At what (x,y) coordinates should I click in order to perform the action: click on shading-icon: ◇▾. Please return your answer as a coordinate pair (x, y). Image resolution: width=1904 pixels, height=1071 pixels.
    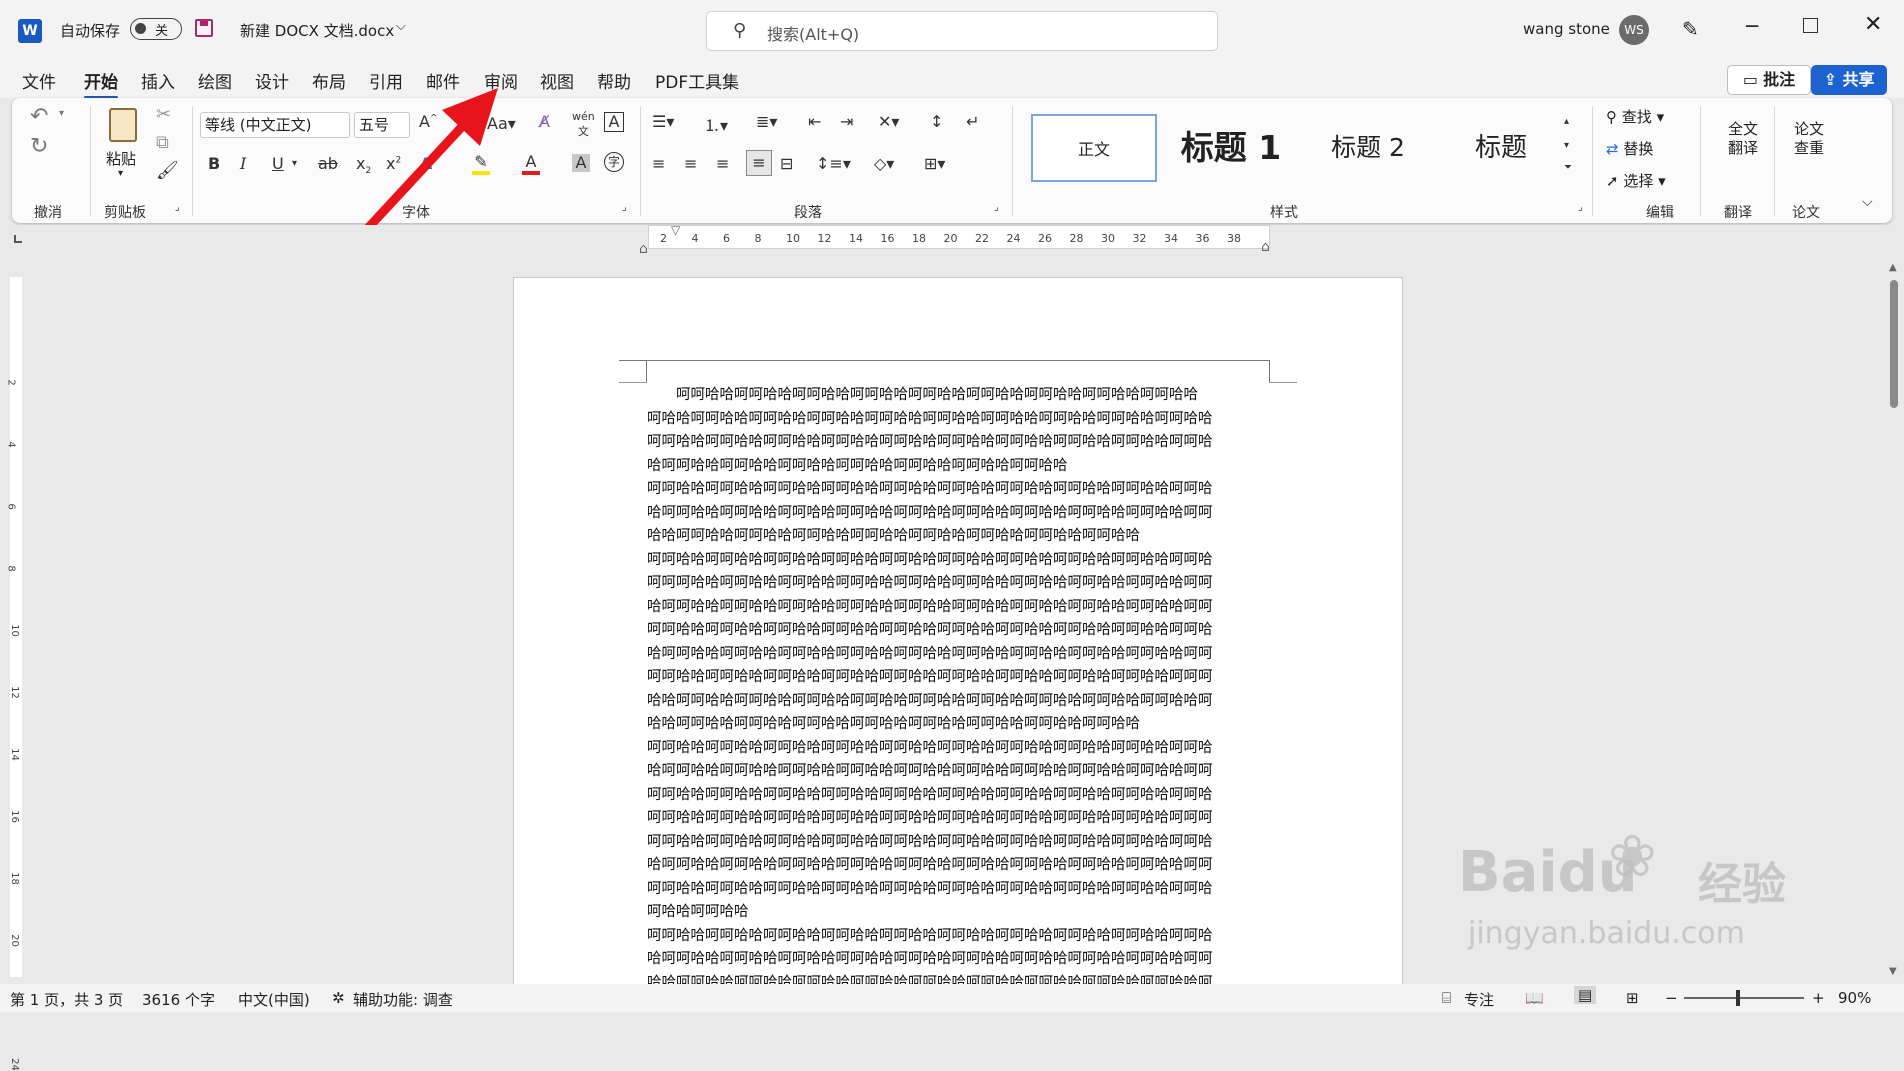
    Looking at the image, I should click on (884, 163).